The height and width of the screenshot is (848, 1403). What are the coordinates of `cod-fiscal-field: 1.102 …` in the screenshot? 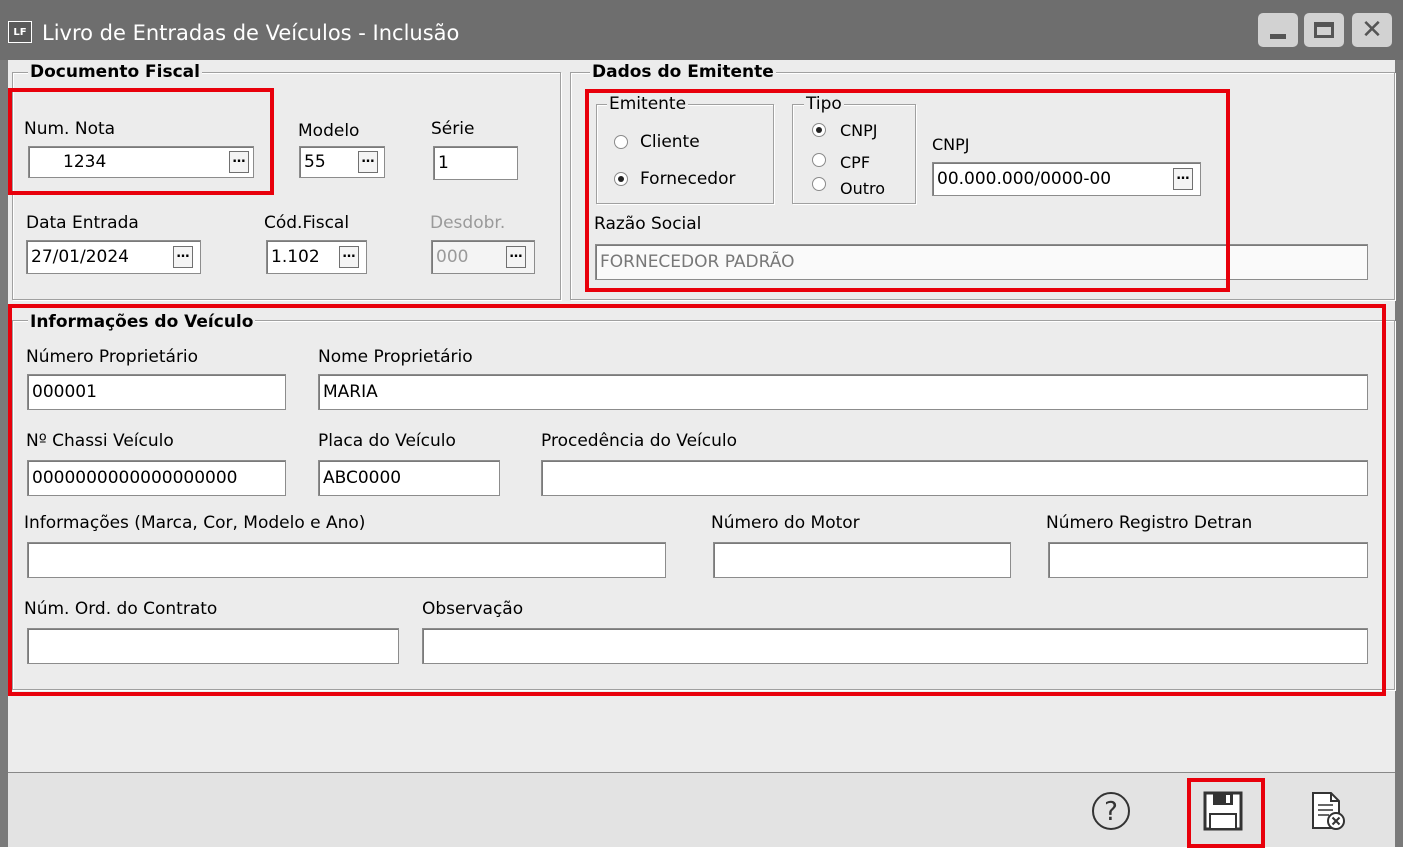 It's located at (316, 257).